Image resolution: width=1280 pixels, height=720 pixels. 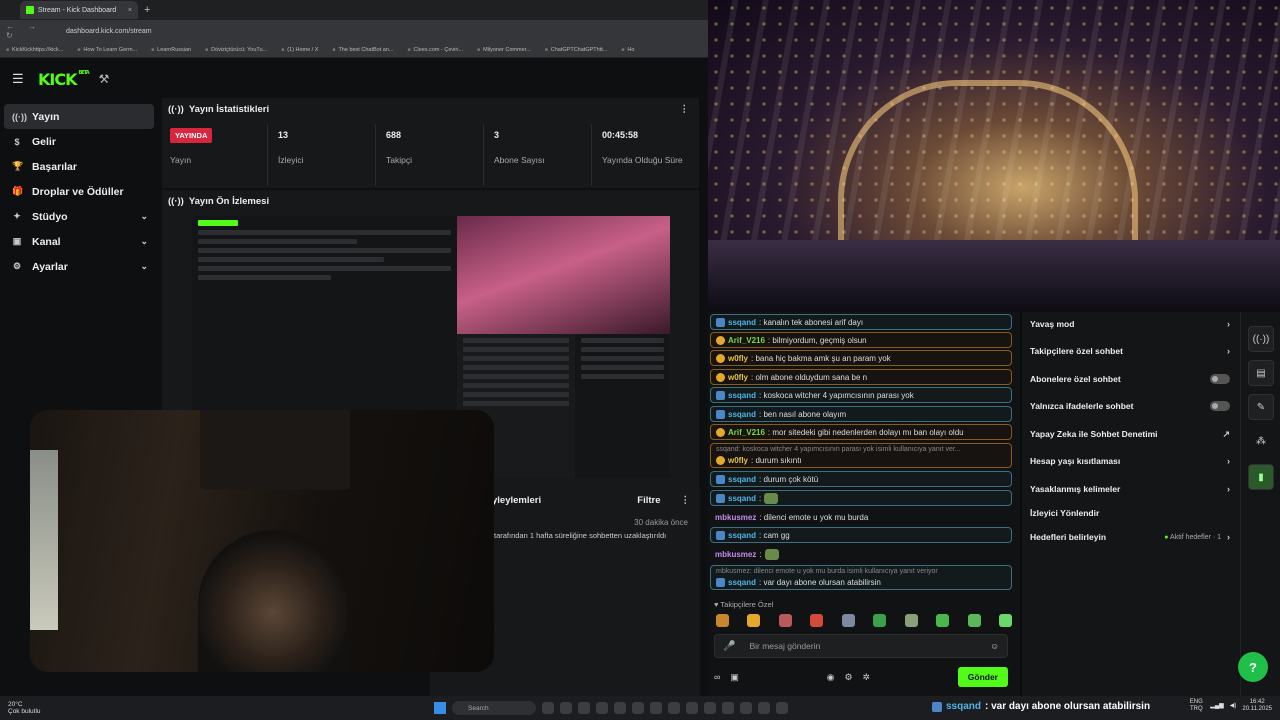 What do you see at coordinates (1257, 706) in the screenshot?
I see `clock: 16:42 20.11.2025` at bounding box center [1257, 706].